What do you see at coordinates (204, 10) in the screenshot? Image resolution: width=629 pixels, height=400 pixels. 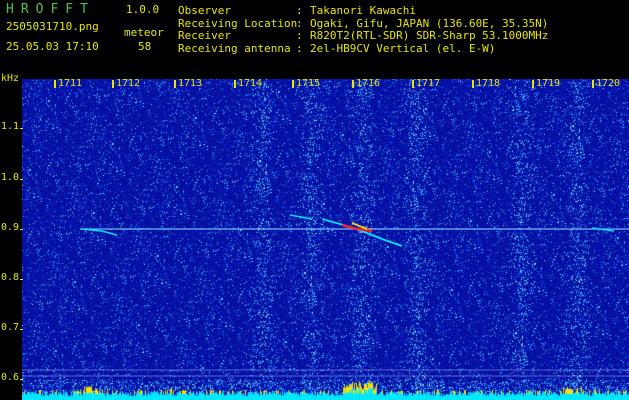 I see `info-key: Observer` at bounding box center [204, 10].